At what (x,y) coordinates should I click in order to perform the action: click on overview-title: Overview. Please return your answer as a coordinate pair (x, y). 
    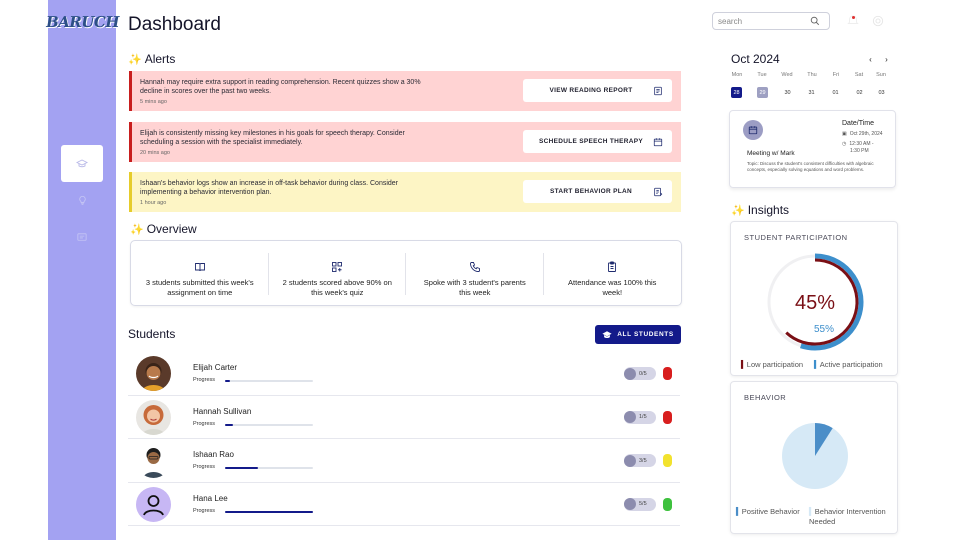
    Looking at the image, I should click on (171, 229).